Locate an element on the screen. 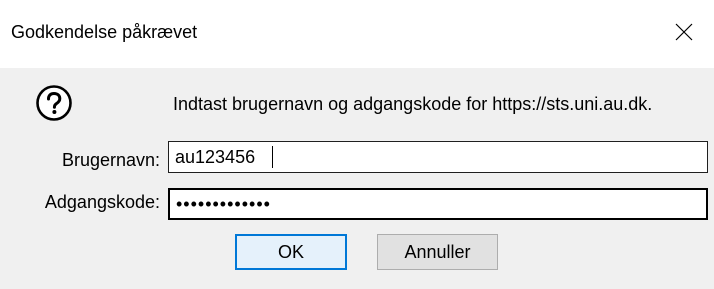 This screenshot has width=714, height=289. window-title: Godkendelse påkrævet is located at coordinates (104, 32).